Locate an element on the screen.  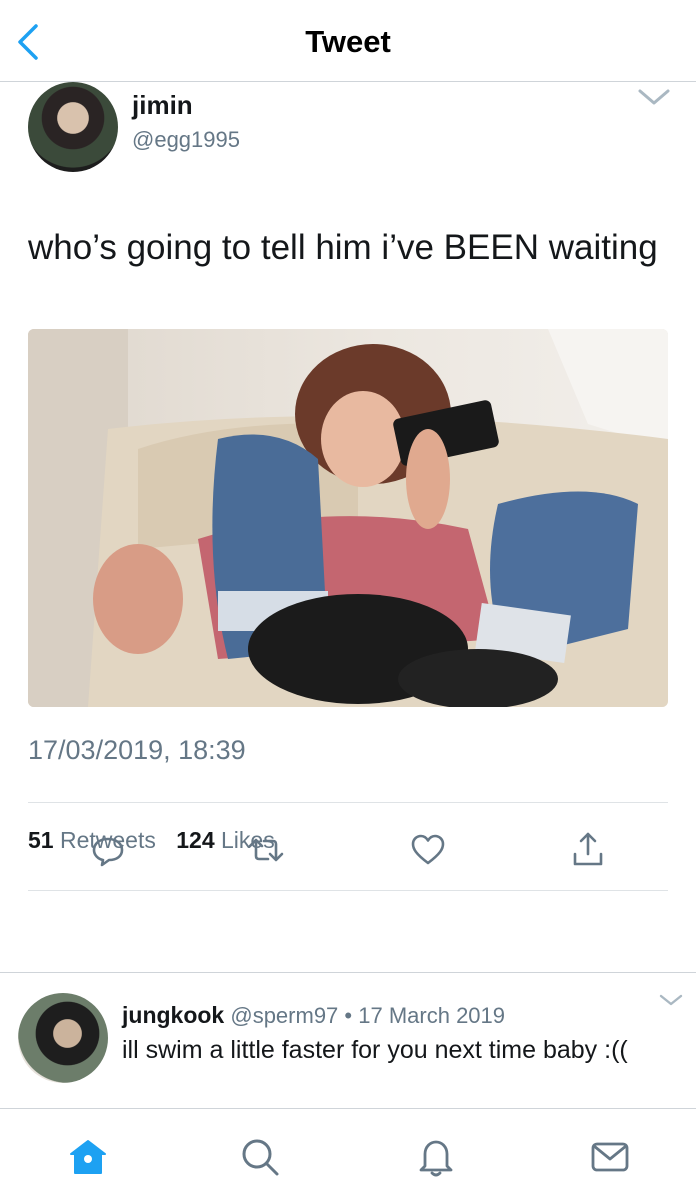
reply-author-avatar is located at coordinates (63, 1038).